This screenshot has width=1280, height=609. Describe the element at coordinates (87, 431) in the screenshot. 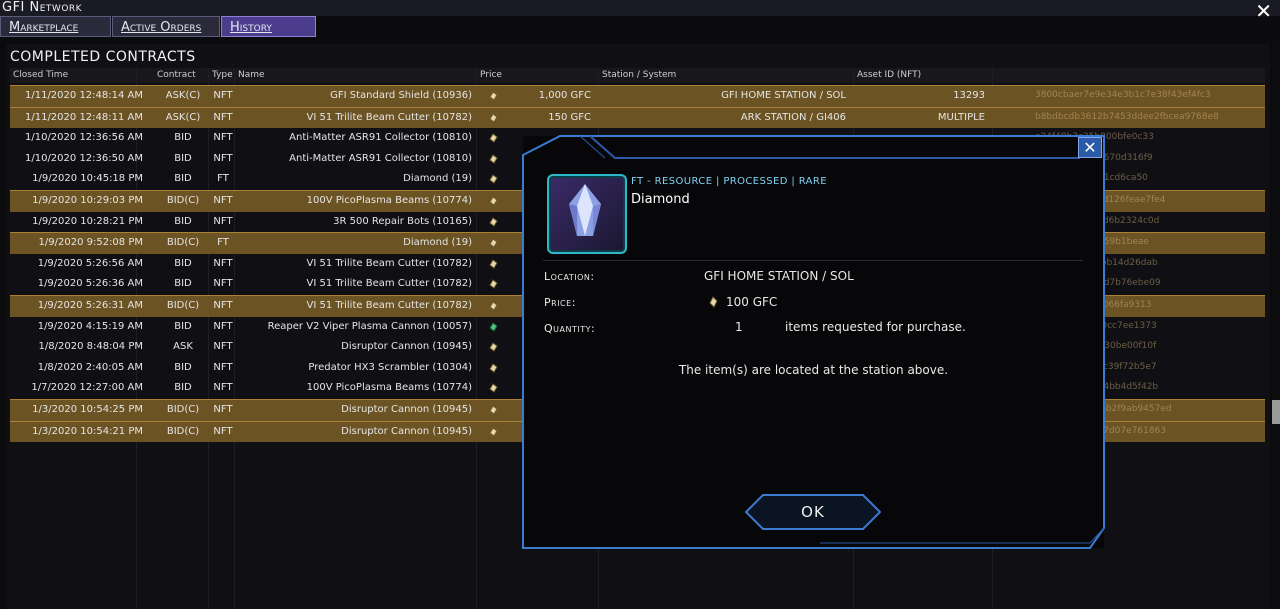

I see `closed-time-cell: 1/3/2020 10:54:21 PM` at that location.